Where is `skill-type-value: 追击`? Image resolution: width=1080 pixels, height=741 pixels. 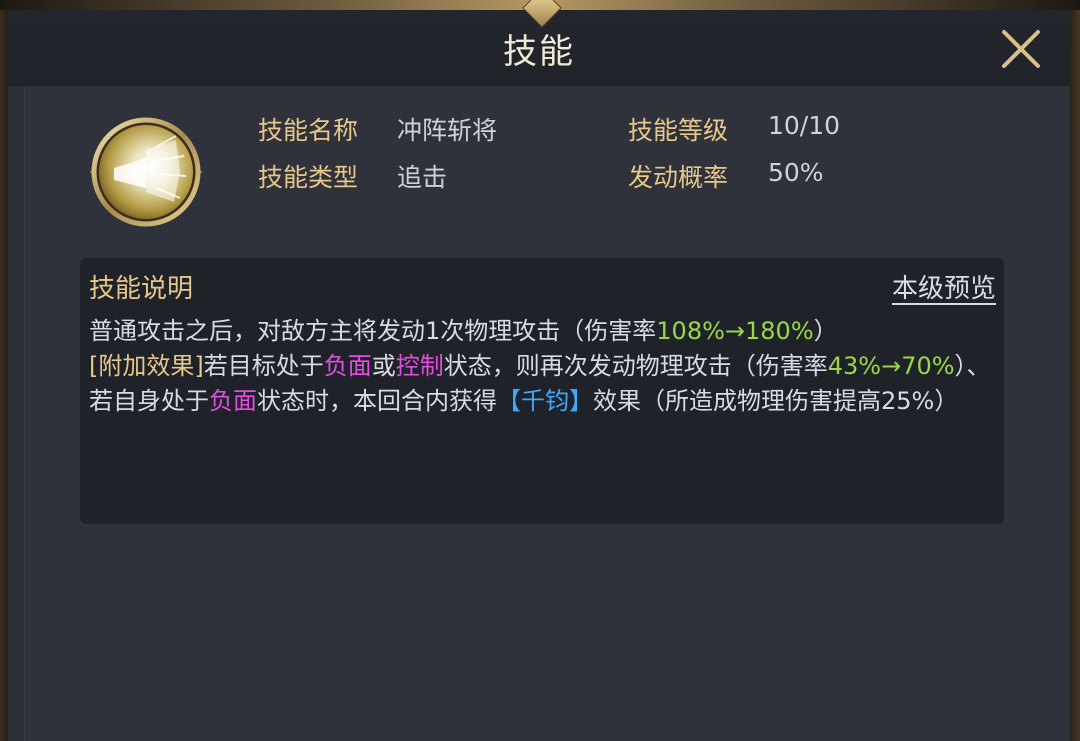
skill-type-value: 追击 is located at coordinates (422, 177).